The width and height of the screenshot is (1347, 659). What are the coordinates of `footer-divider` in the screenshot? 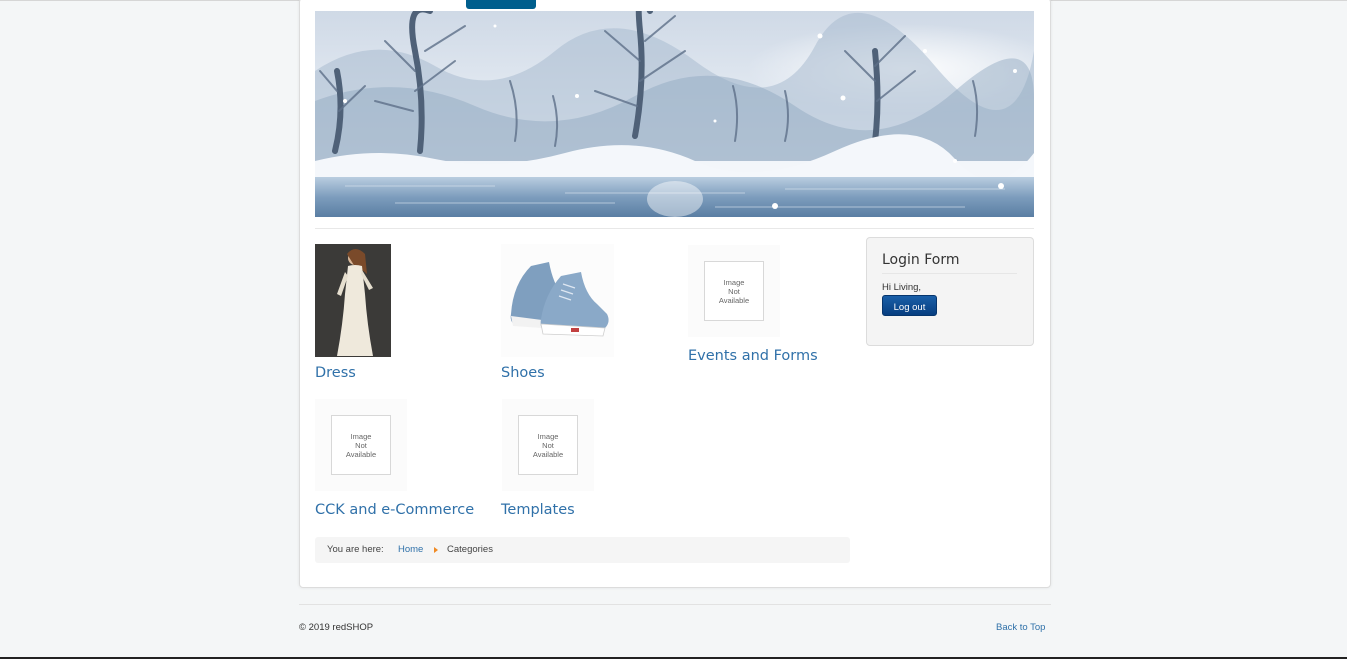 It's located at (675, 604).